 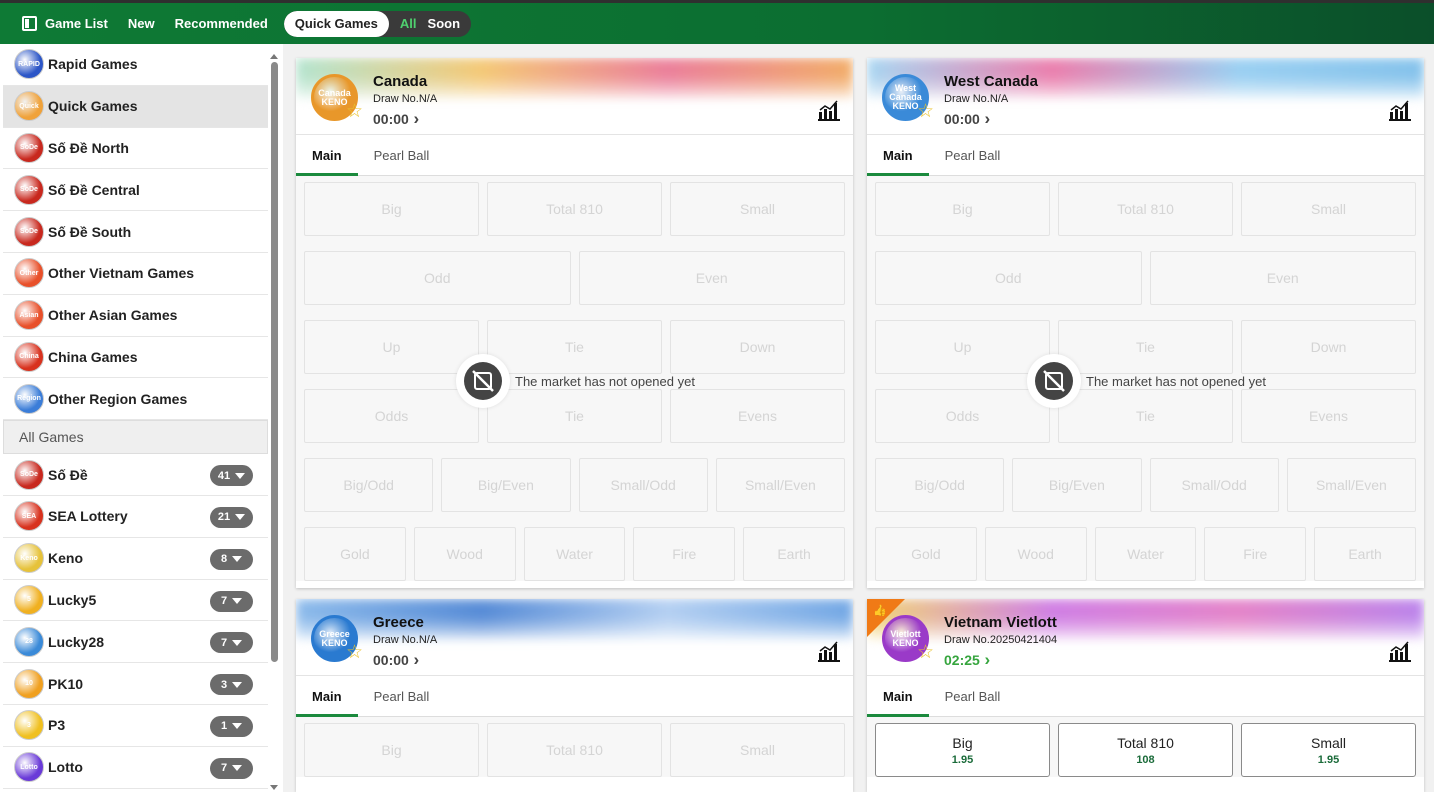 I want to click on all-games-header: All Games, so click(x=135, y=437).